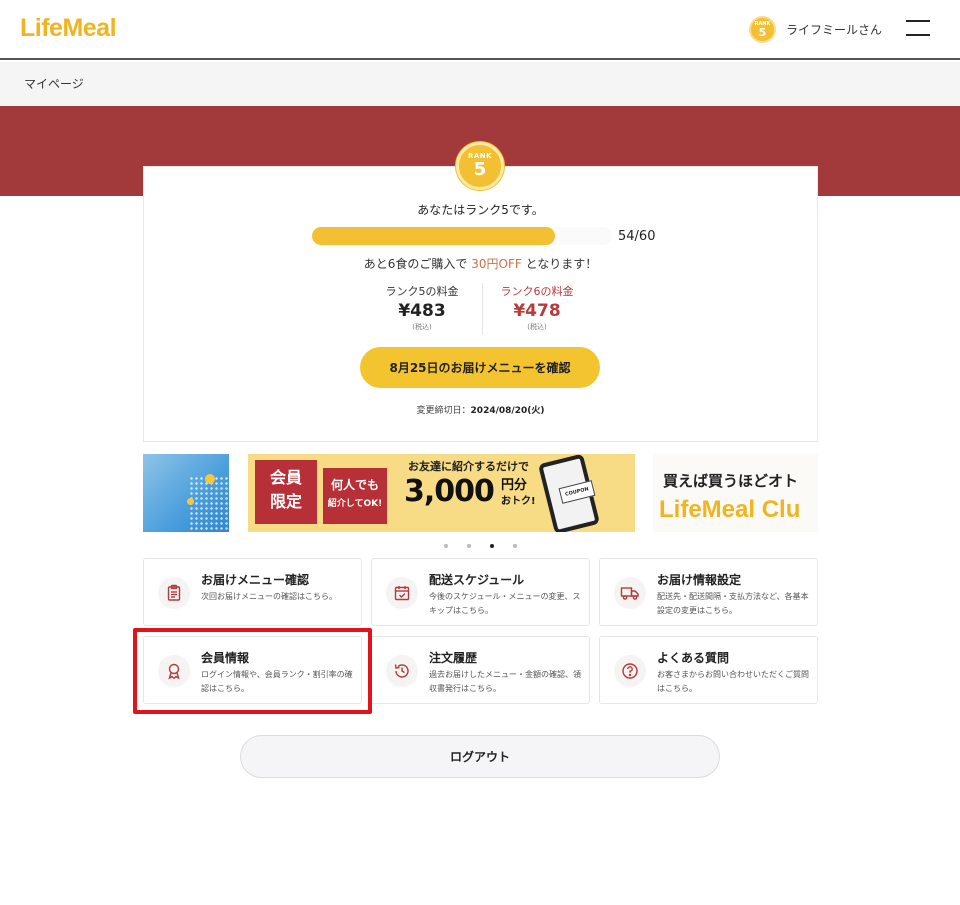 This screenshot has height=905, width=960. I want to click on menu-description: お客さまからお問い合わせいただくご質問はこちら。, so click(733, 681).